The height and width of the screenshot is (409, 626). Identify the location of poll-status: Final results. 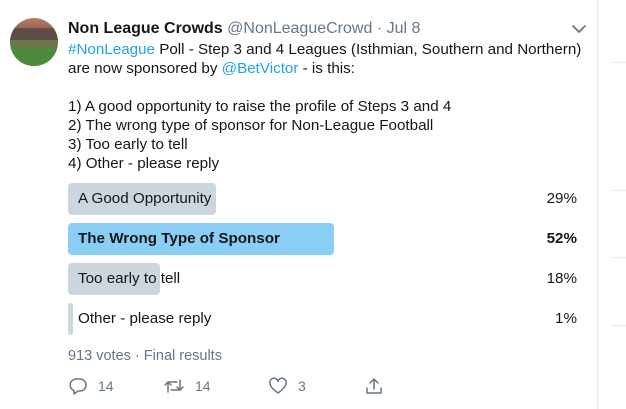
(182, 356).